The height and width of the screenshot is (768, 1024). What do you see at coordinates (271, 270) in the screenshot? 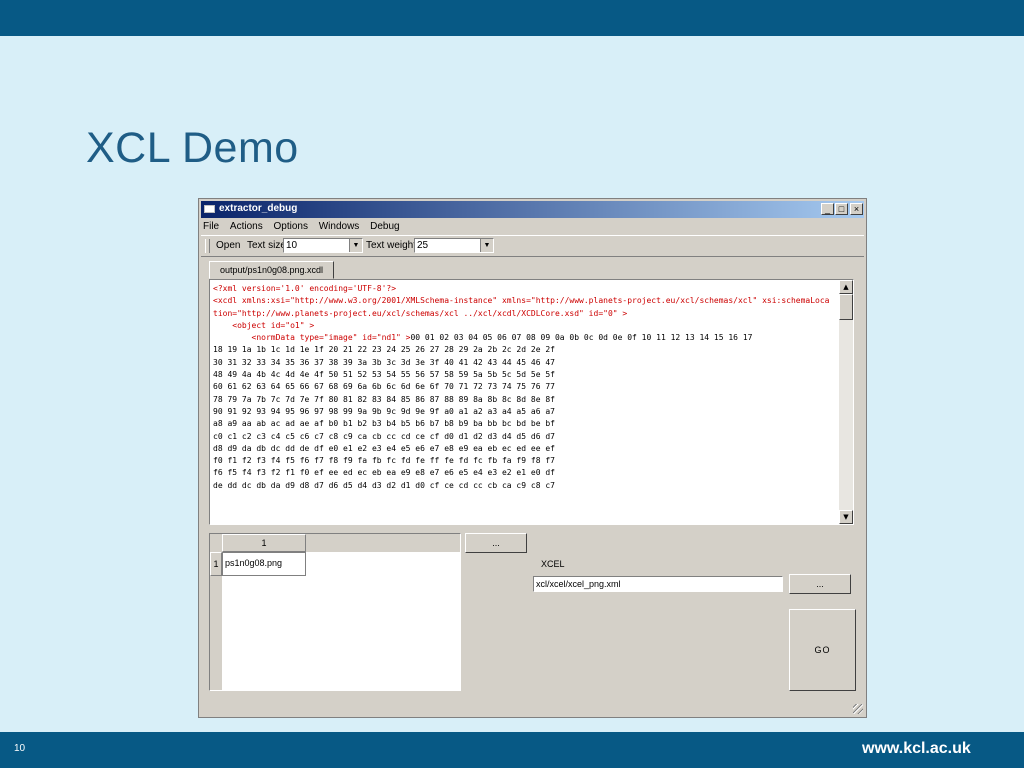
I see `tab-output-xcdl: output/ps1n0g08.png.xcdl` at bounding box center [271, 270].